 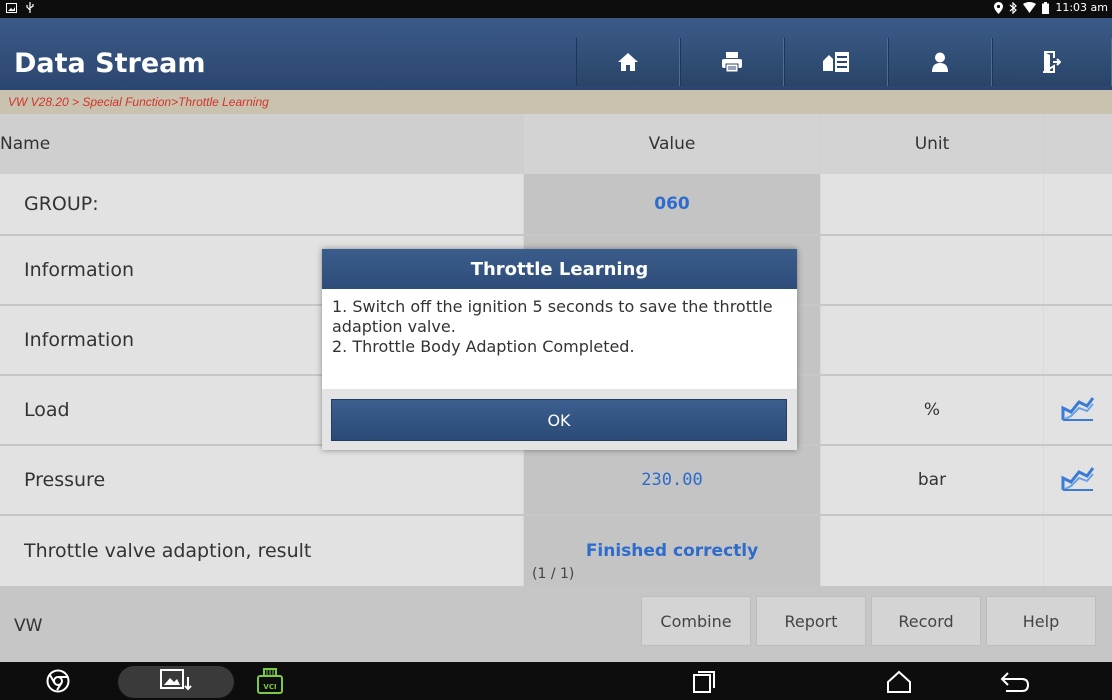 I want to click on user-button, so click(x=940, y=62).